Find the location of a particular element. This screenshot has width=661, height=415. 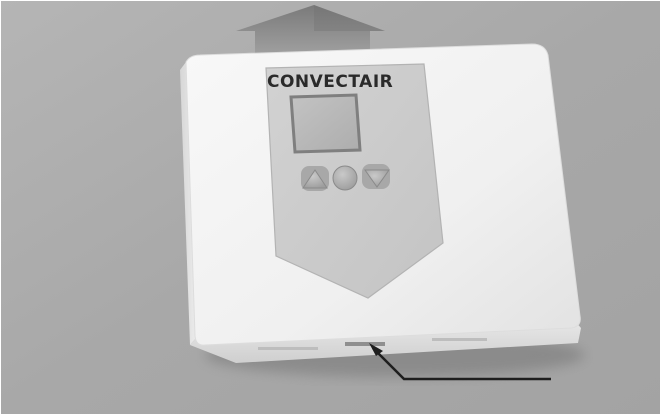

lcd-display is located at coordinates (325, 123).